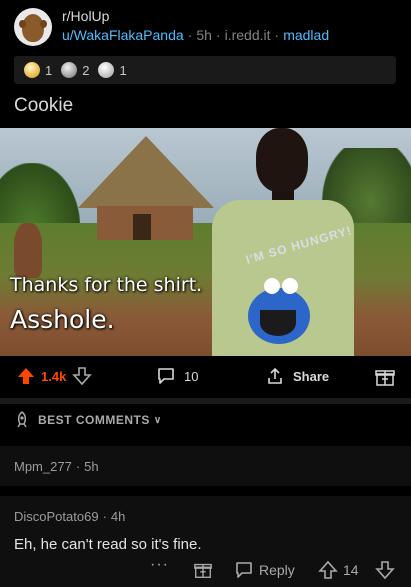 The height and width of the screenshot is (587, 411). I want to click on comments-button: 10, so click(177, 376).